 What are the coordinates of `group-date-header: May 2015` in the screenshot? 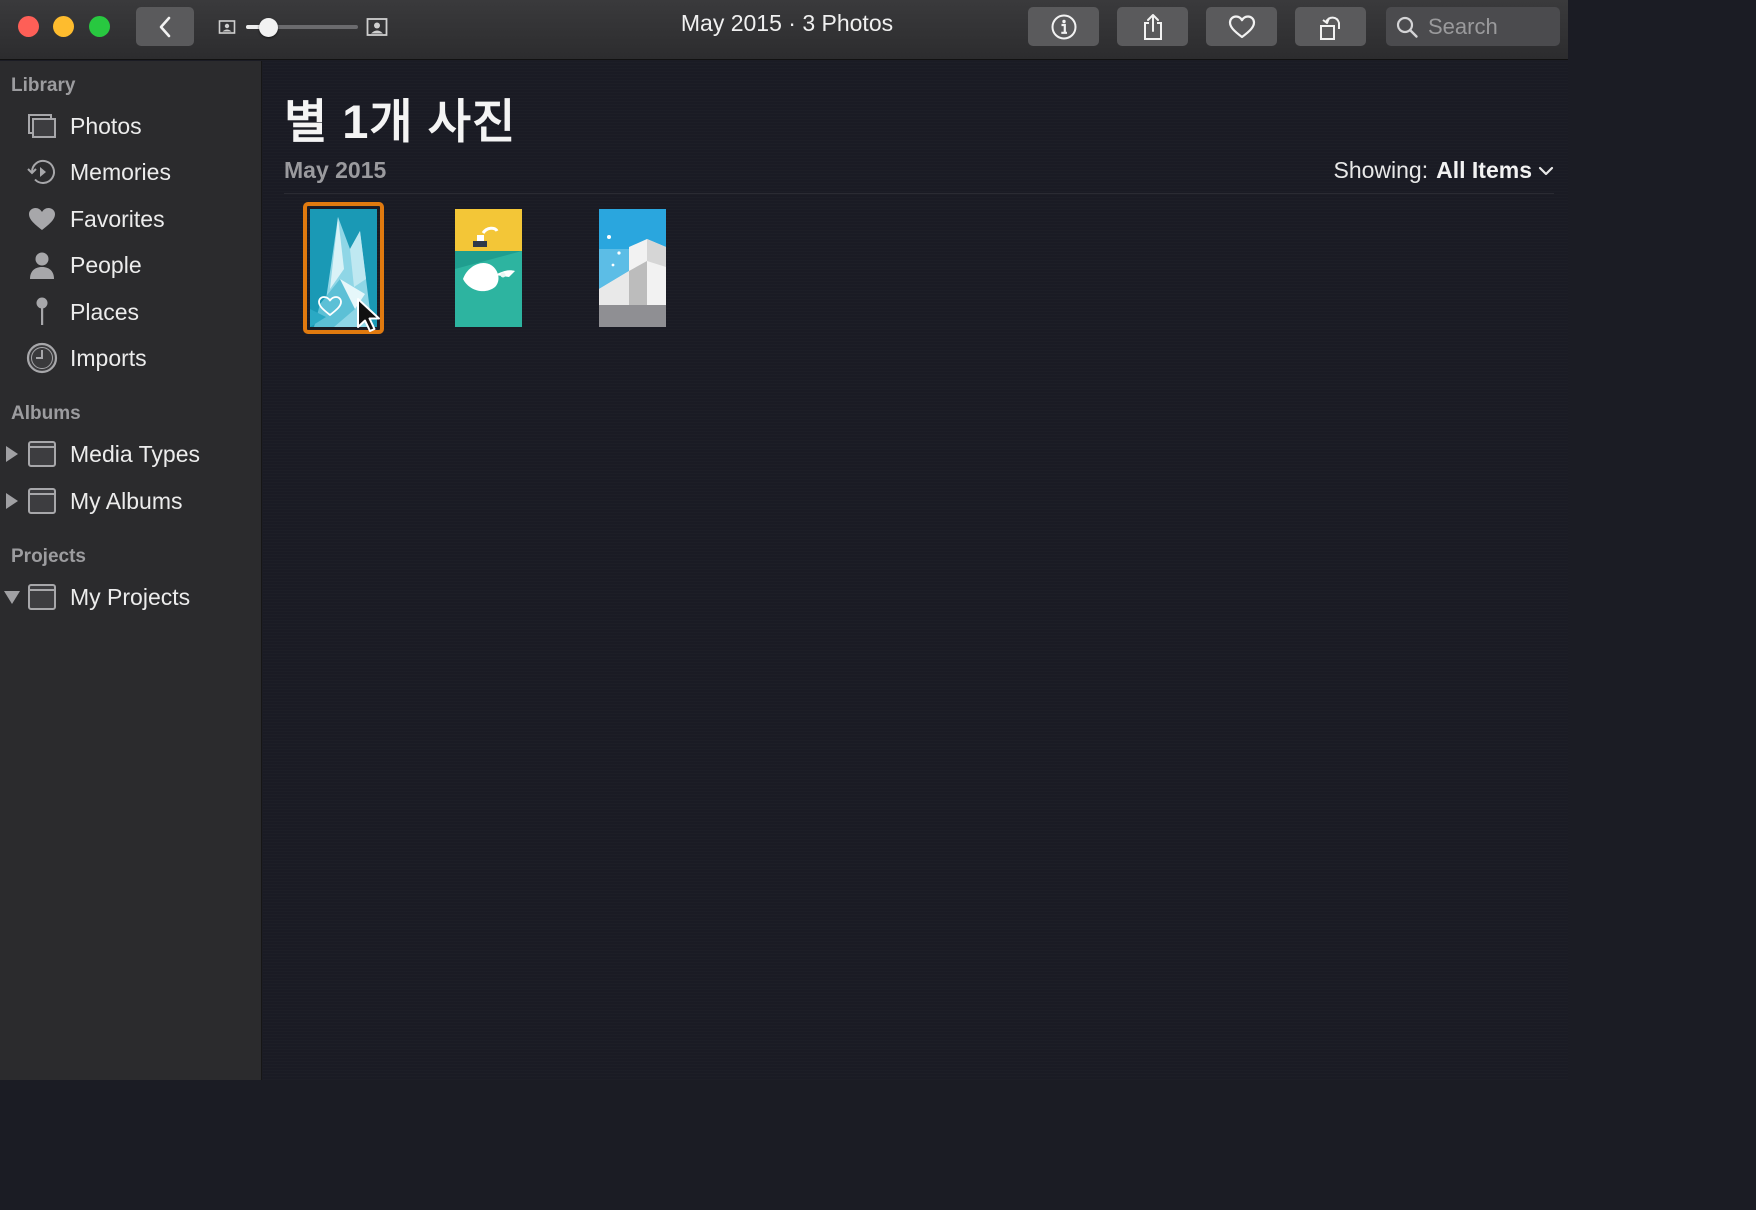 It's located at (335, 170).